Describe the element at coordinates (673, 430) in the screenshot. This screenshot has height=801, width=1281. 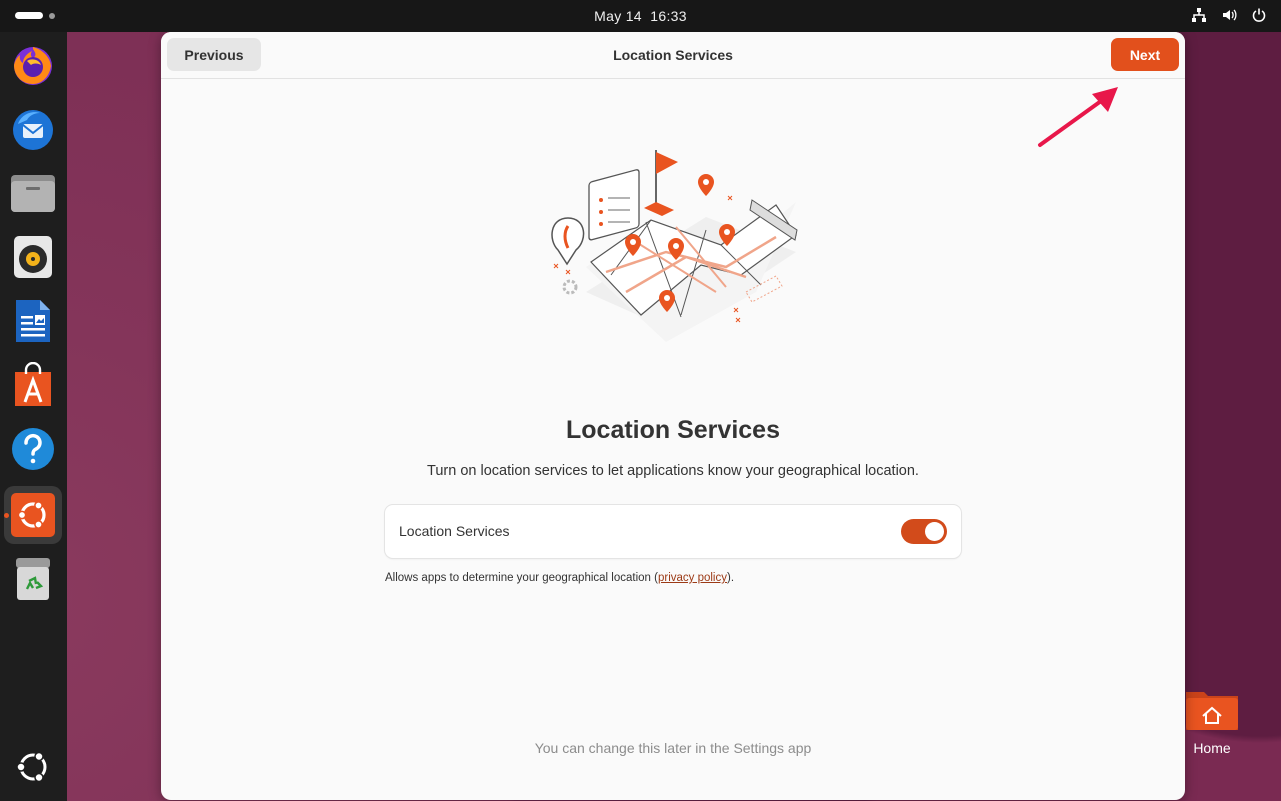
I see `page-title: Location Services` at that location.